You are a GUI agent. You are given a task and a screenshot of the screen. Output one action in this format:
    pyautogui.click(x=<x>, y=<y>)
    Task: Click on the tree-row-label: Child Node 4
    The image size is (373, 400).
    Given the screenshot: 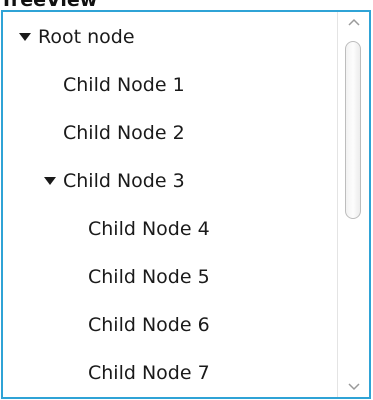 What is the action you would take?
    pyautogui.click(x=149, y=229)
    